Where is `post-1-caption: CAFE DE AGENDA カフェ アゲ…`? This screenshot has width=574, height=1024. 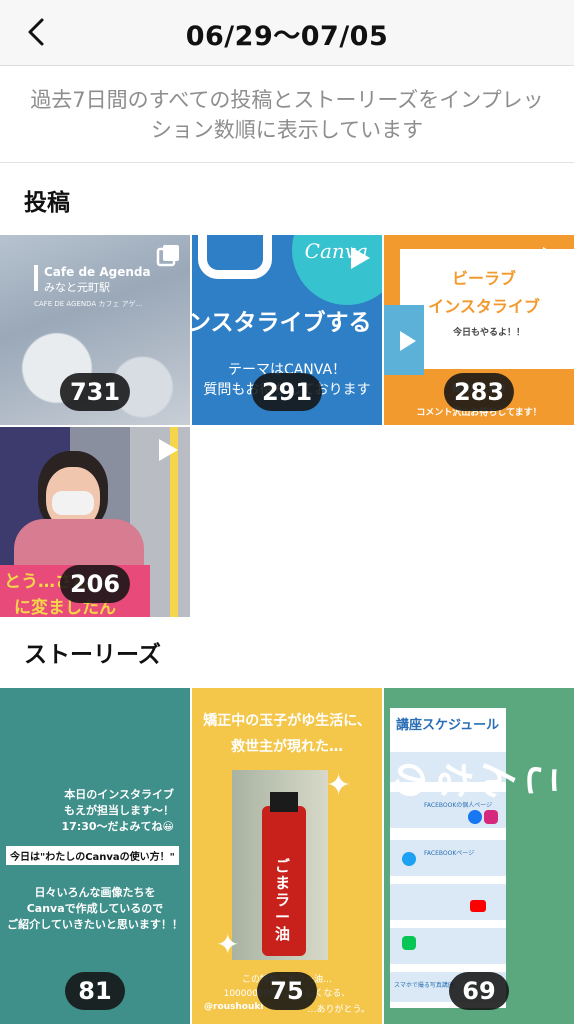 post-1-caption: CAFE DE AGENDA カフェ アゲ… is located at coordinates (88, 304).